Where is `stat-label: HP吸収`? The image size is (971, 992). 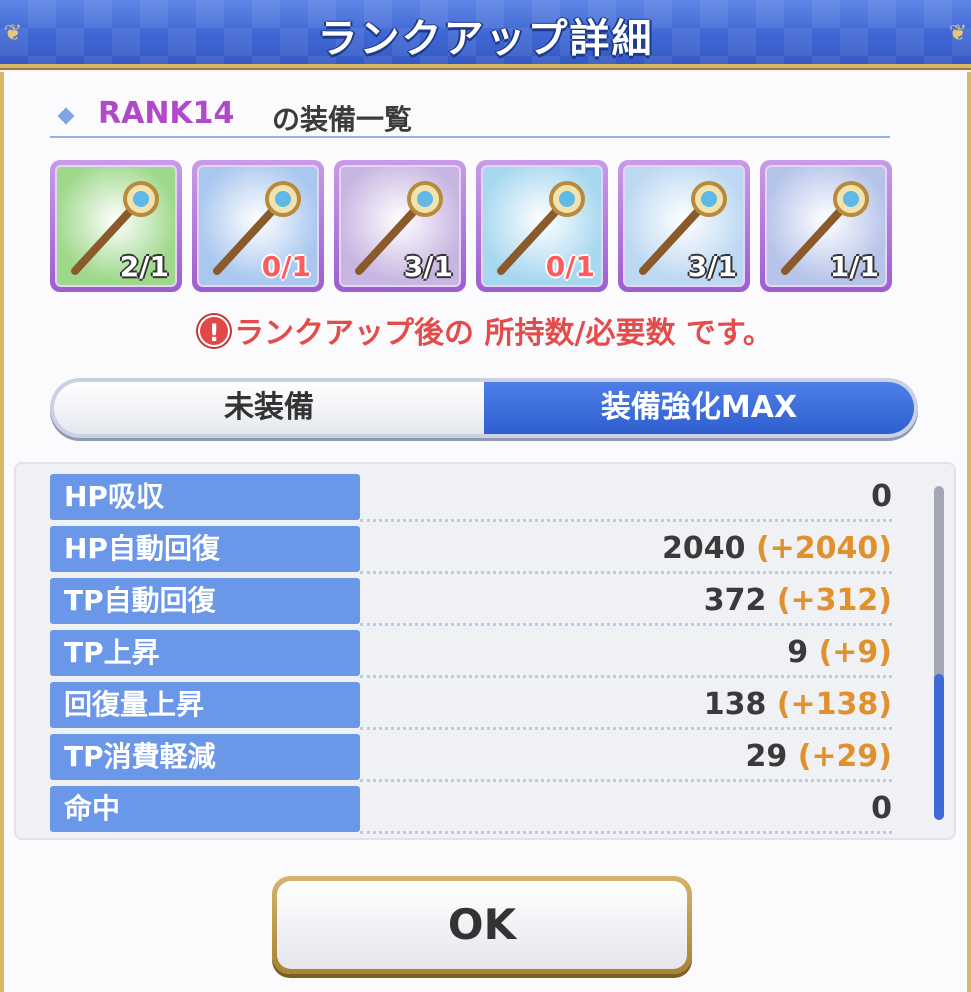
stat-label: HP吸収 is located at coordinates (205, 497).